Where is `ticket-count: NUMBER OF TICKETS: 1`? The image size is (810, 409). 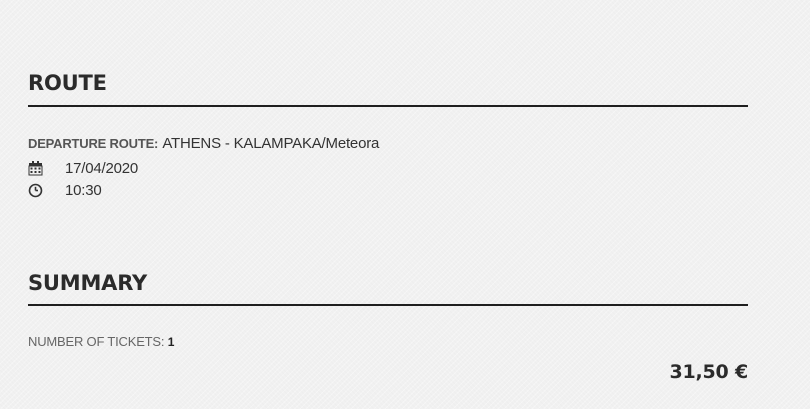 ticket-count: NUMBER OF TICKETS: 1 is located at coordinates (101, 341).